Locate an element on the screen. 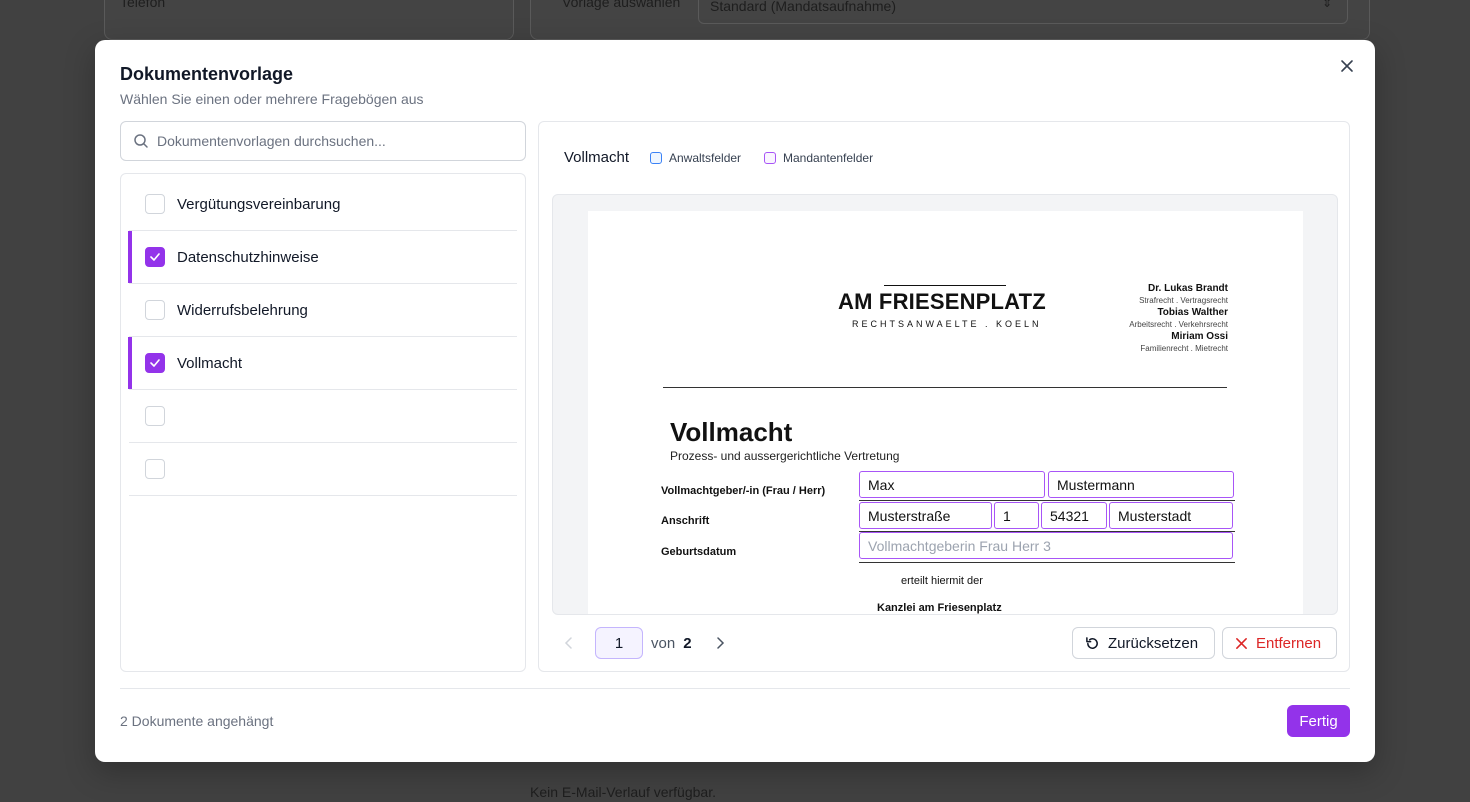  template-item-verguetungsvereinbarung: Vergütungsvereinbarung is located at coordinates (323, 204).